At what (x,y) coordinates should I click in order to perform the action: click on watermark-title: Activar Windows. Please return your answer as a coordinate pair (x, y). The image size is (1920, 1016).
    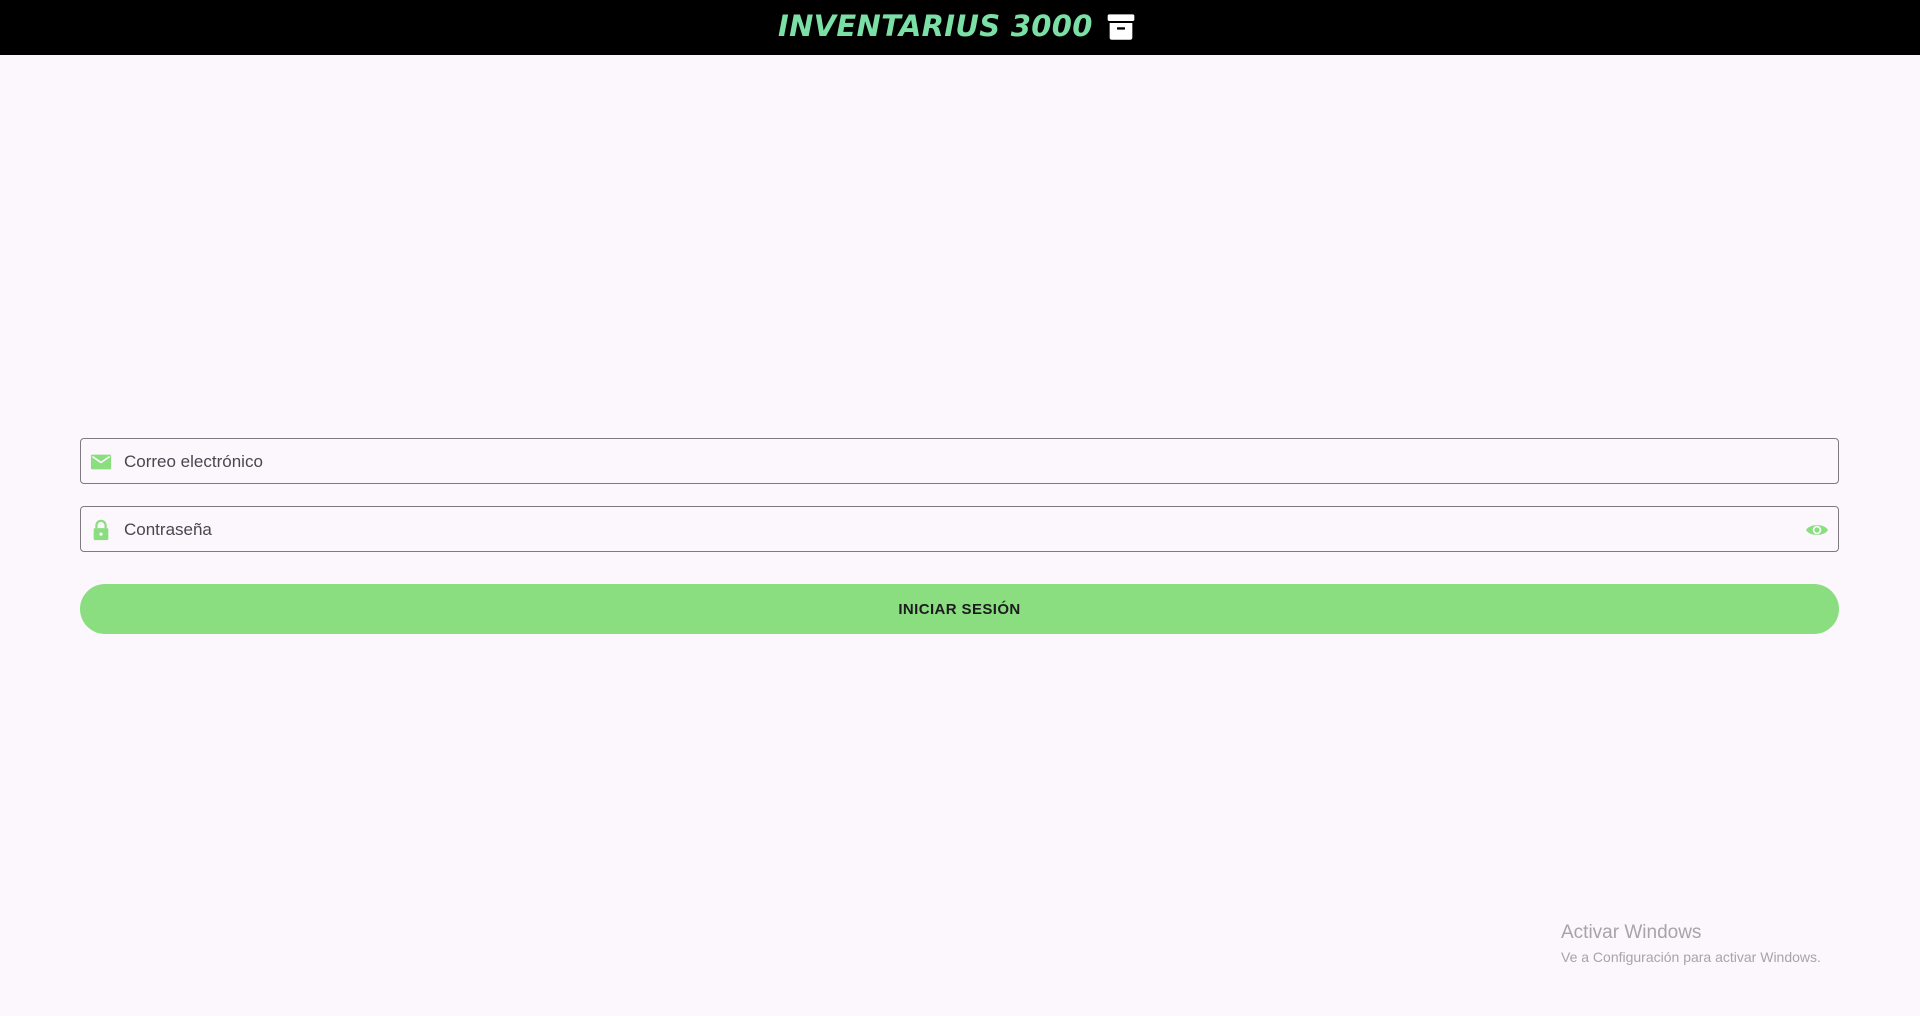
    Looking at the image, I should click on (1631, 932).